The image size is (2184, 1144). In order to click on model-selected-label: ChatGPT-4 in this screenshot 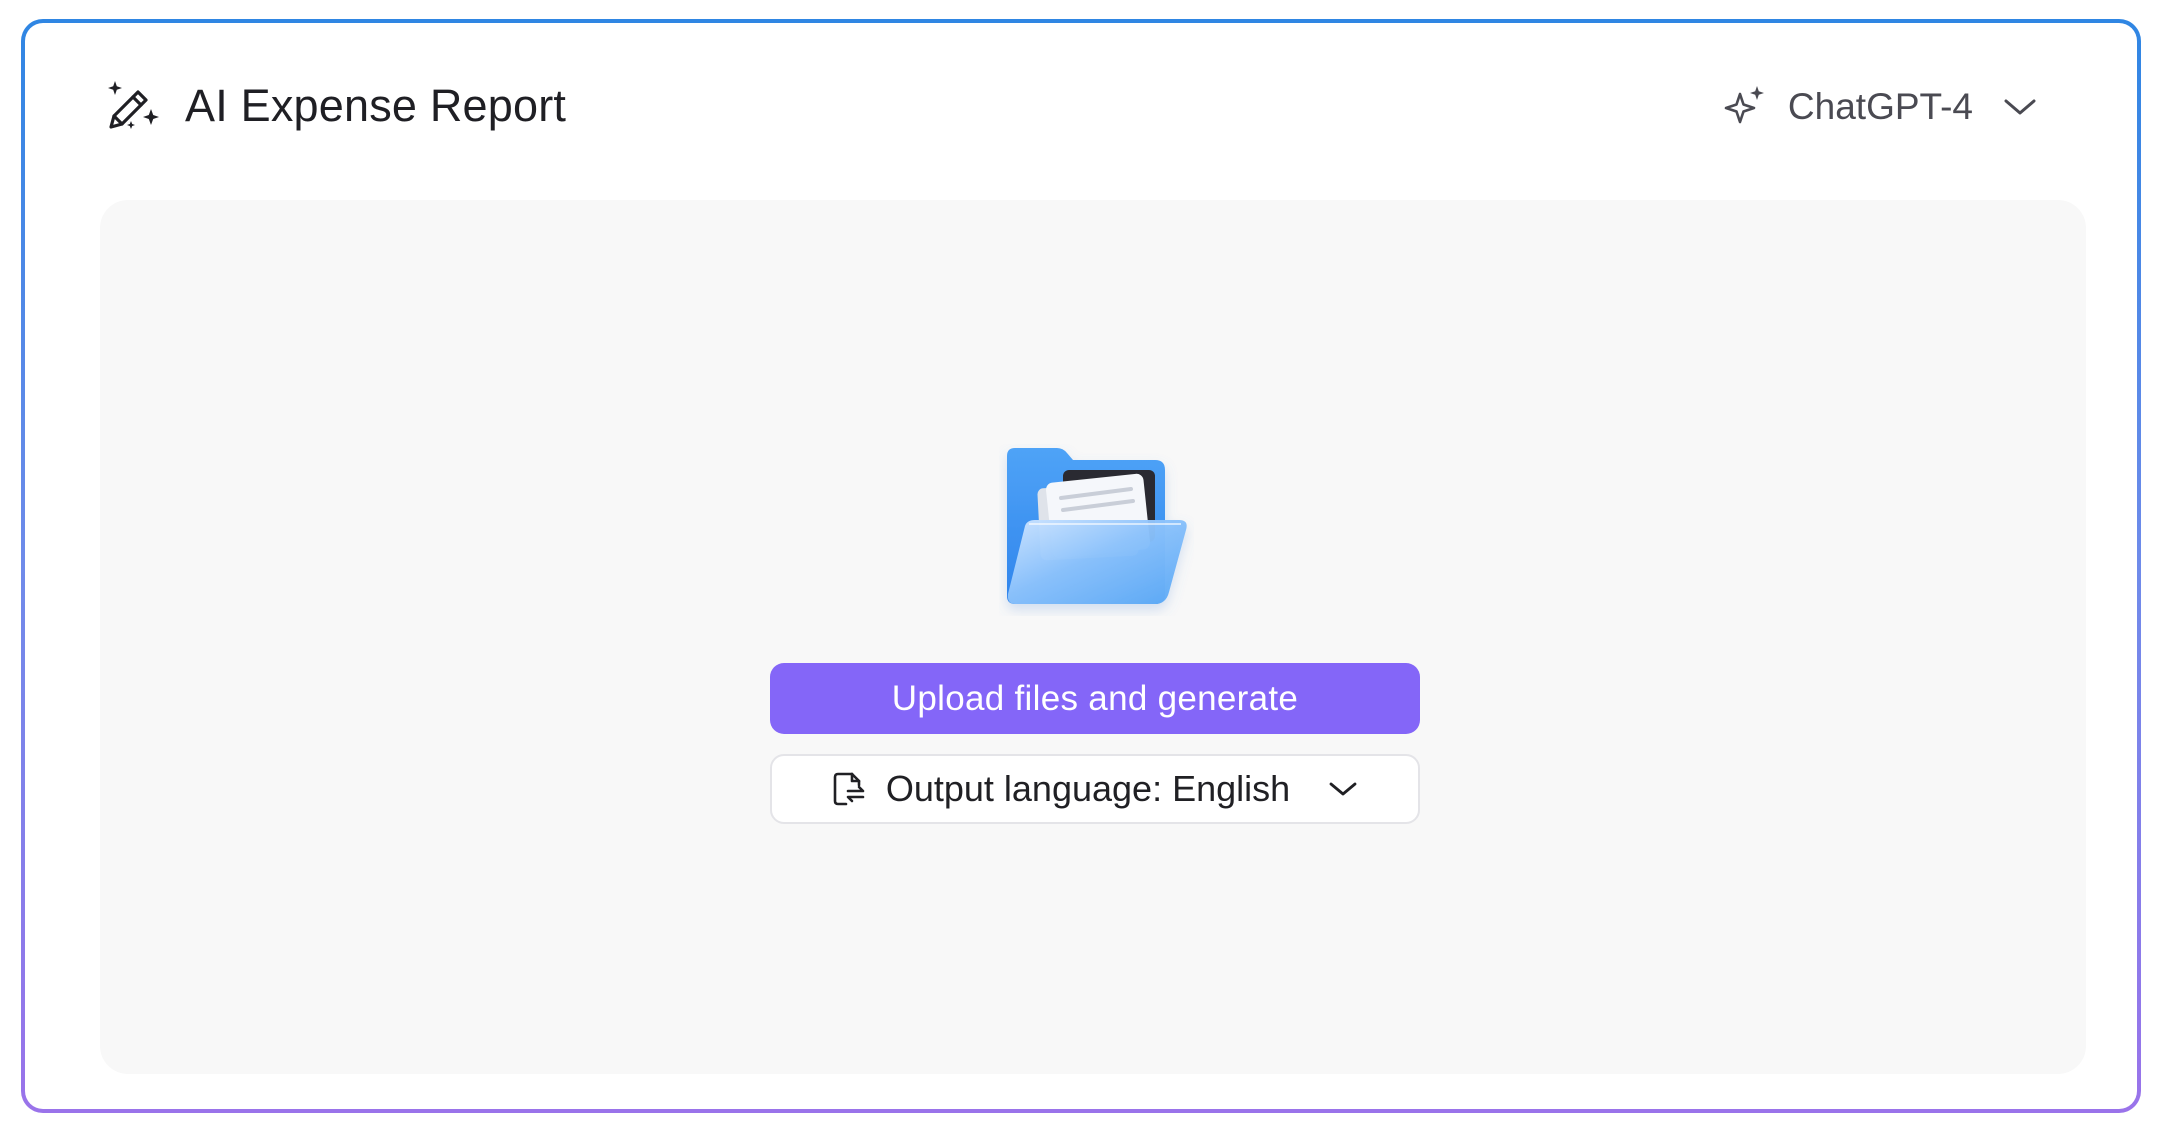, I will do `click(1880, 106)`.